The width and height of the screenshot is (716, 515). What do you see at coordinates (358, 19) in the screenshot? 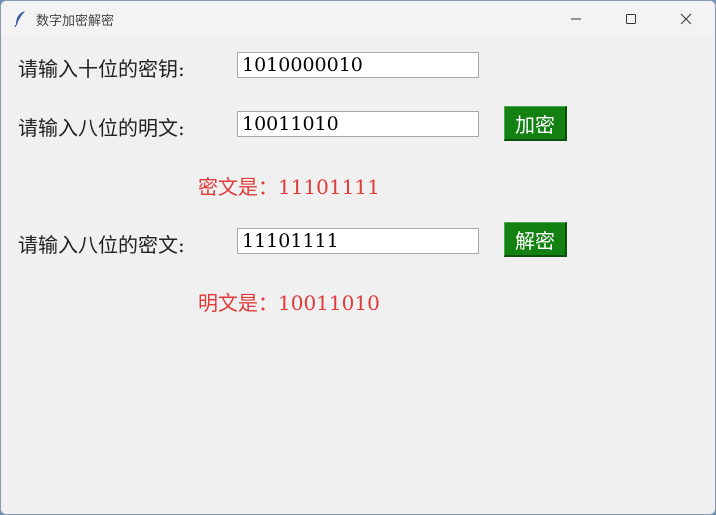
I see `title-bar: 数字加密解密` at bounding box center [358, 19].